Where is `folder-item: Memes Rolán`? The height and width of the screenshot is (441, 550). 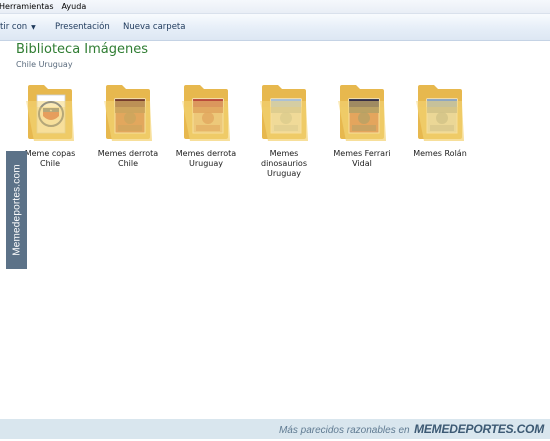 folder-item: Memes Rolán is located at coordinates (440, 131).